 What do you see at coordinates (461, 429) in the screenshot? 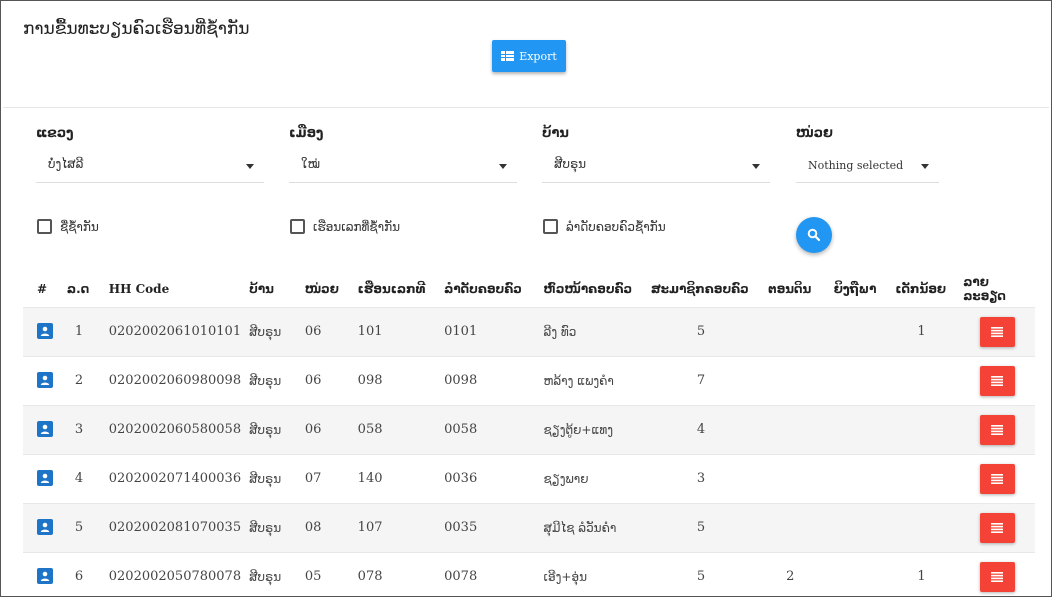
I see `cell-order: 0058` at bounding box center [461, 429].